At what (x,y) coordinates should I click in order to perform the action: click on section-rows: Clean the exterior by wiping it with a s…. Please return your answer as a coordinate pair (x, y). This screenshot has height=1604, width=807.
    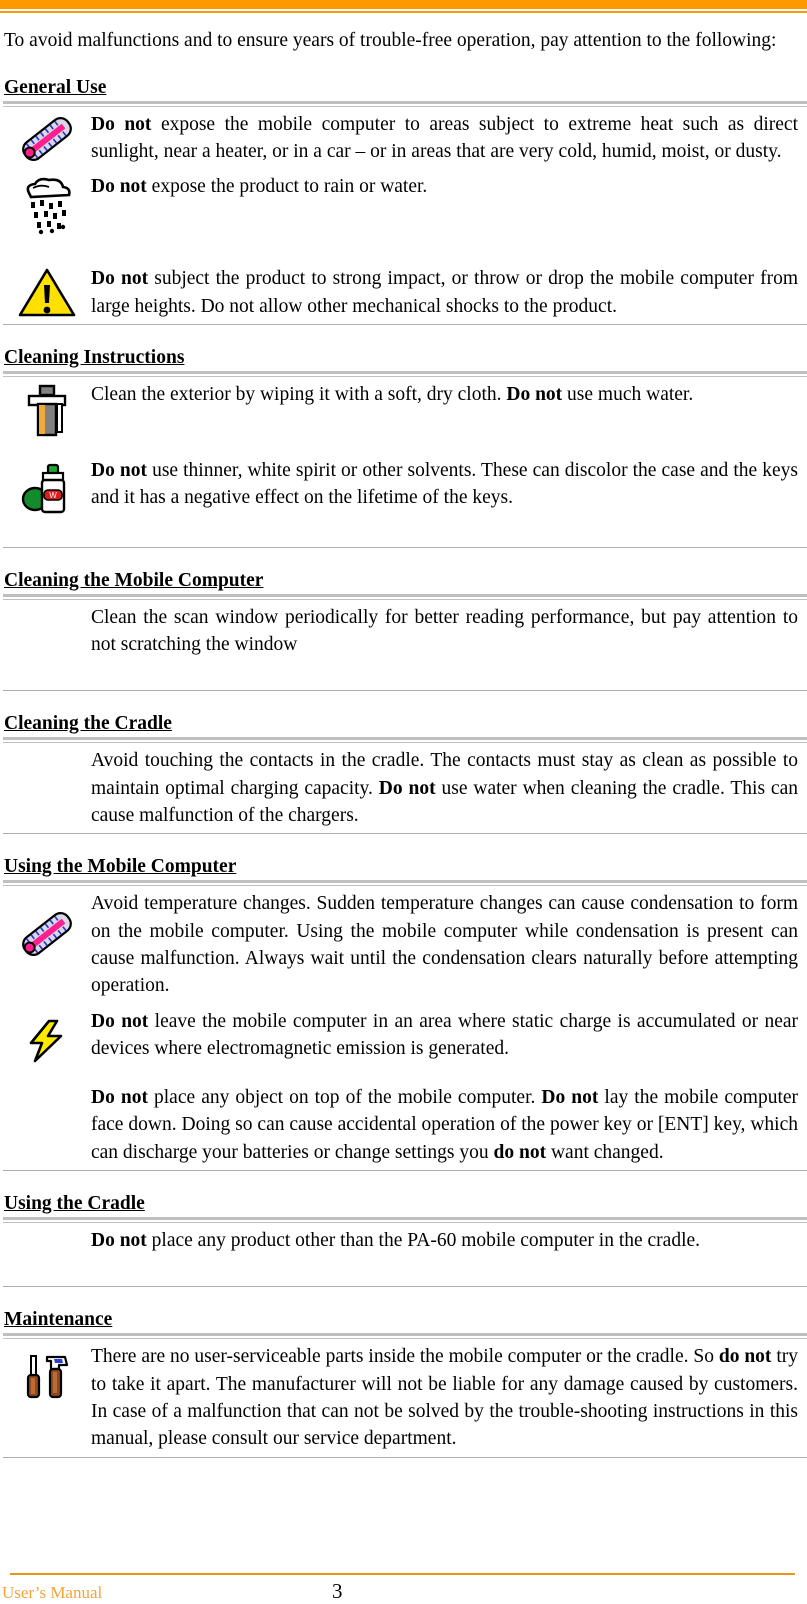
    Looking at the image, I should click on (405, 462).